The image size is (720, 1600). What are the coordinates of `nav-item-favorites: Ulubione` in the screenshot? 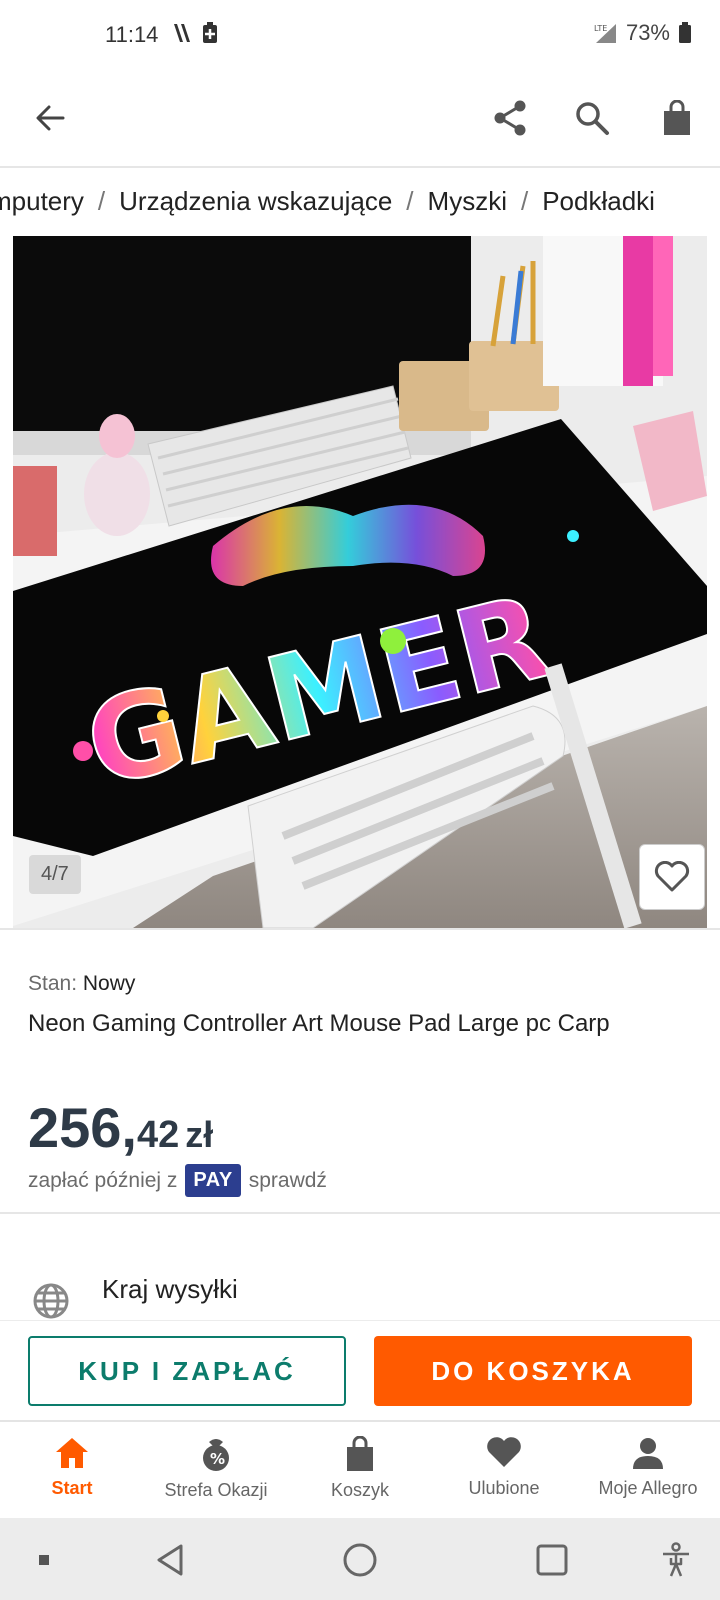 It's located at (504, 1470).